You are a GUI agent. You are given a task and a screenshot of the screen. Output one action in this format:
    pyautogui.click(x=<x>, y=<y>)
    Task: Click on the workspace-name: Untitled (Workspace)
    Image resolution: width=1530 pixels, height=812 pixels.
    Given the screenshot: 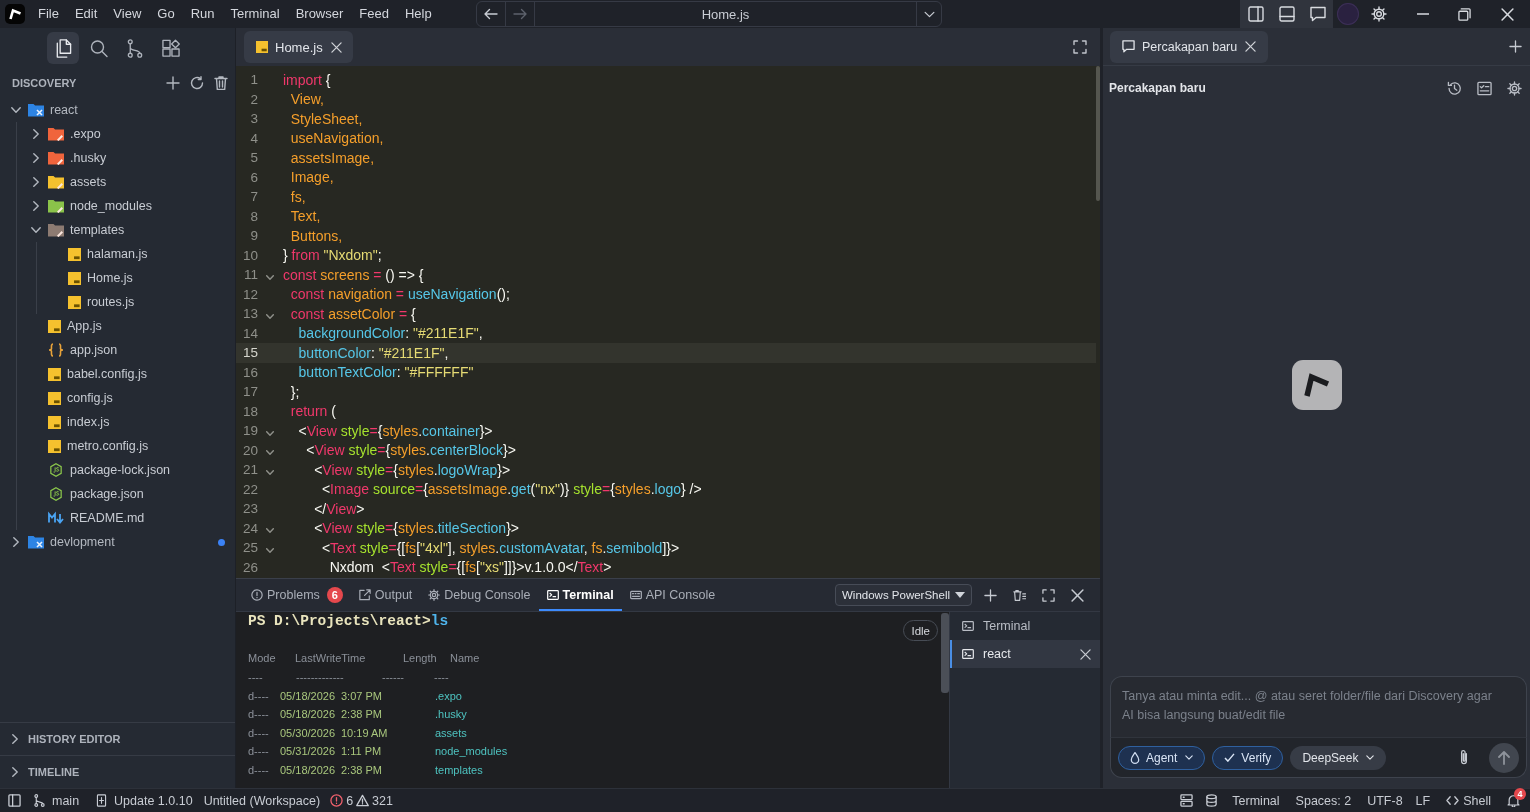 What is the action you would take?
    pyautogui.click(x=262, y=800)
    